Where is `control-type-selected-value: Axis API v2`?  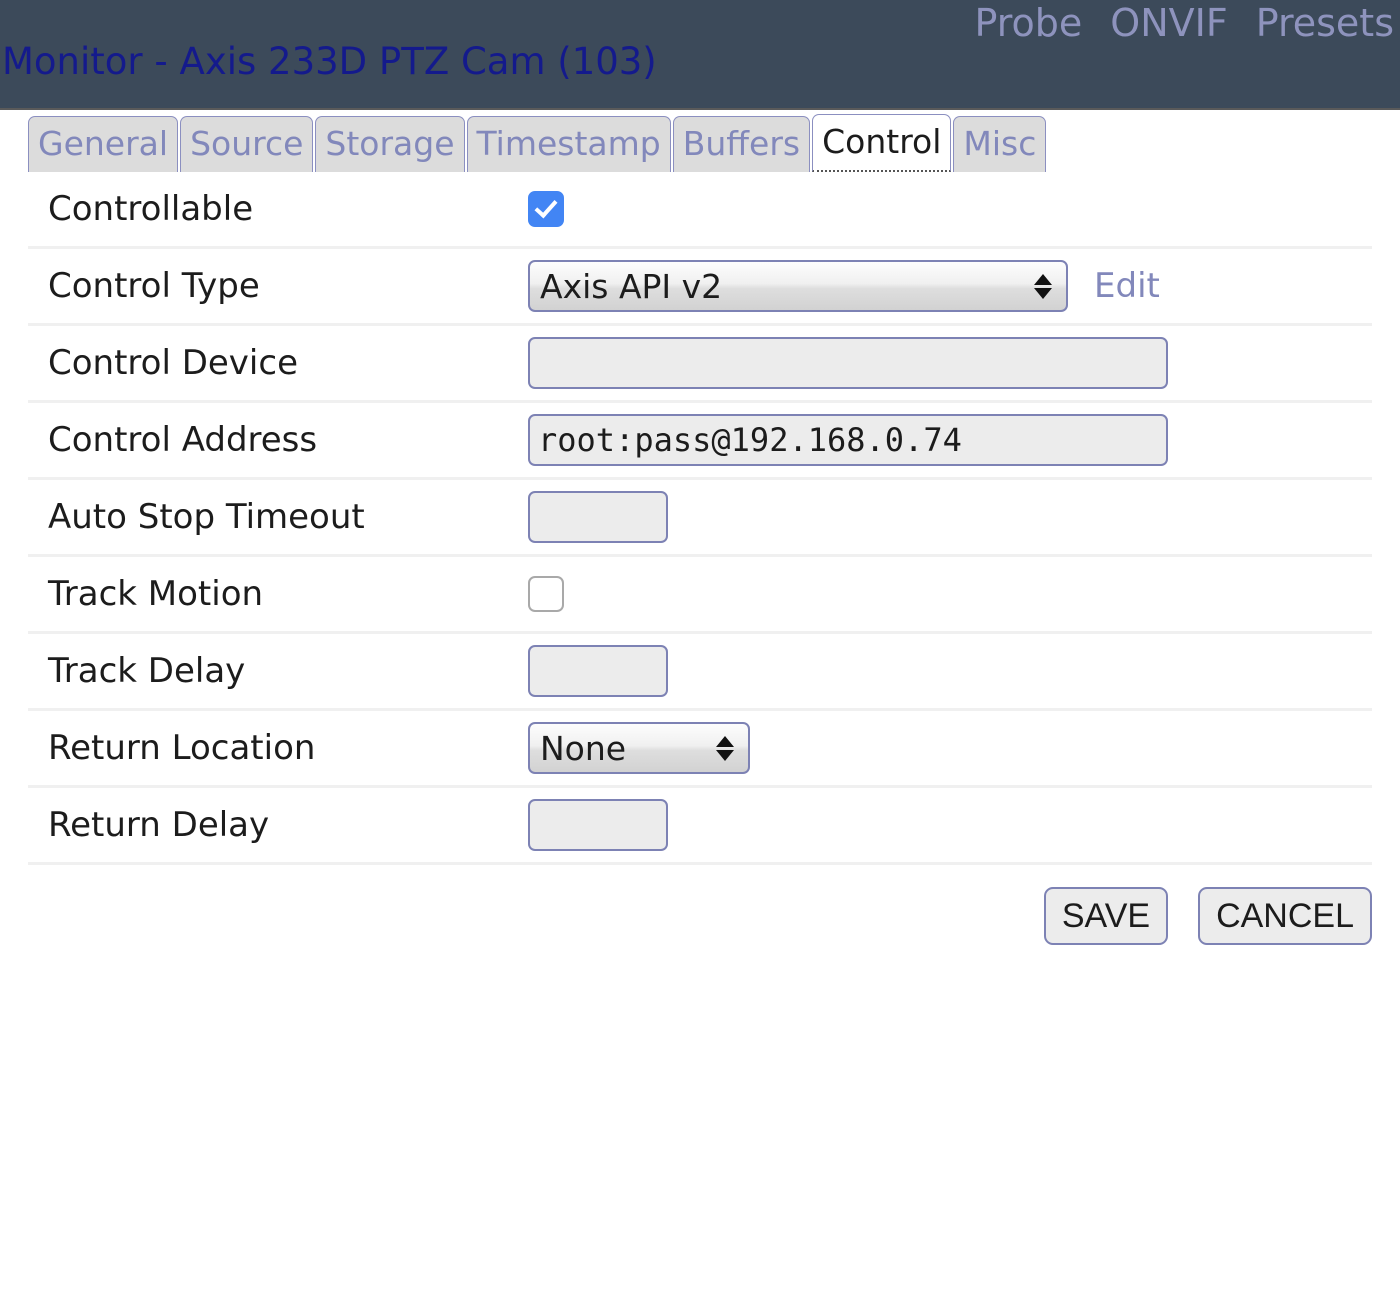 control-type-selected-value: Axis API v2 is located at coordinates (631, 286).